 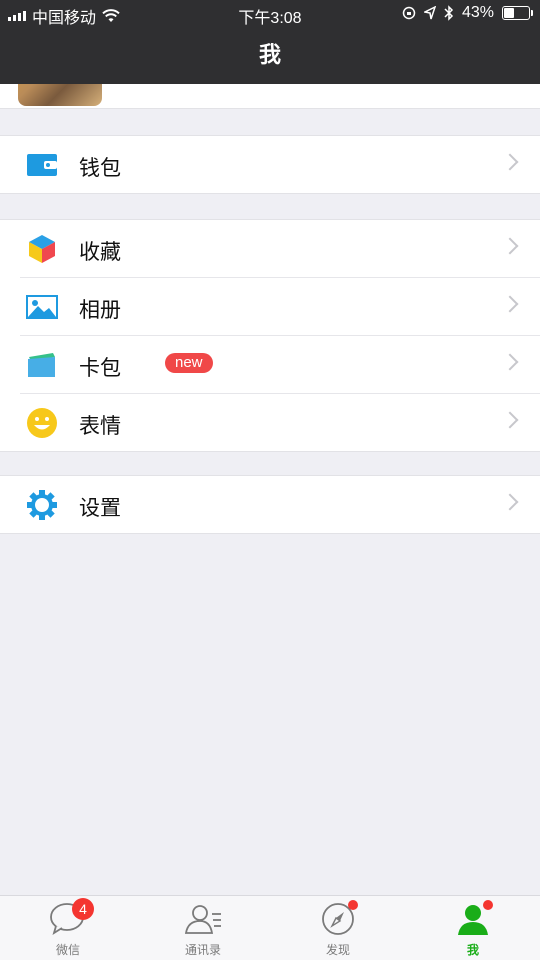 I want to click on new-badge: new, so click(x=189, y=363).